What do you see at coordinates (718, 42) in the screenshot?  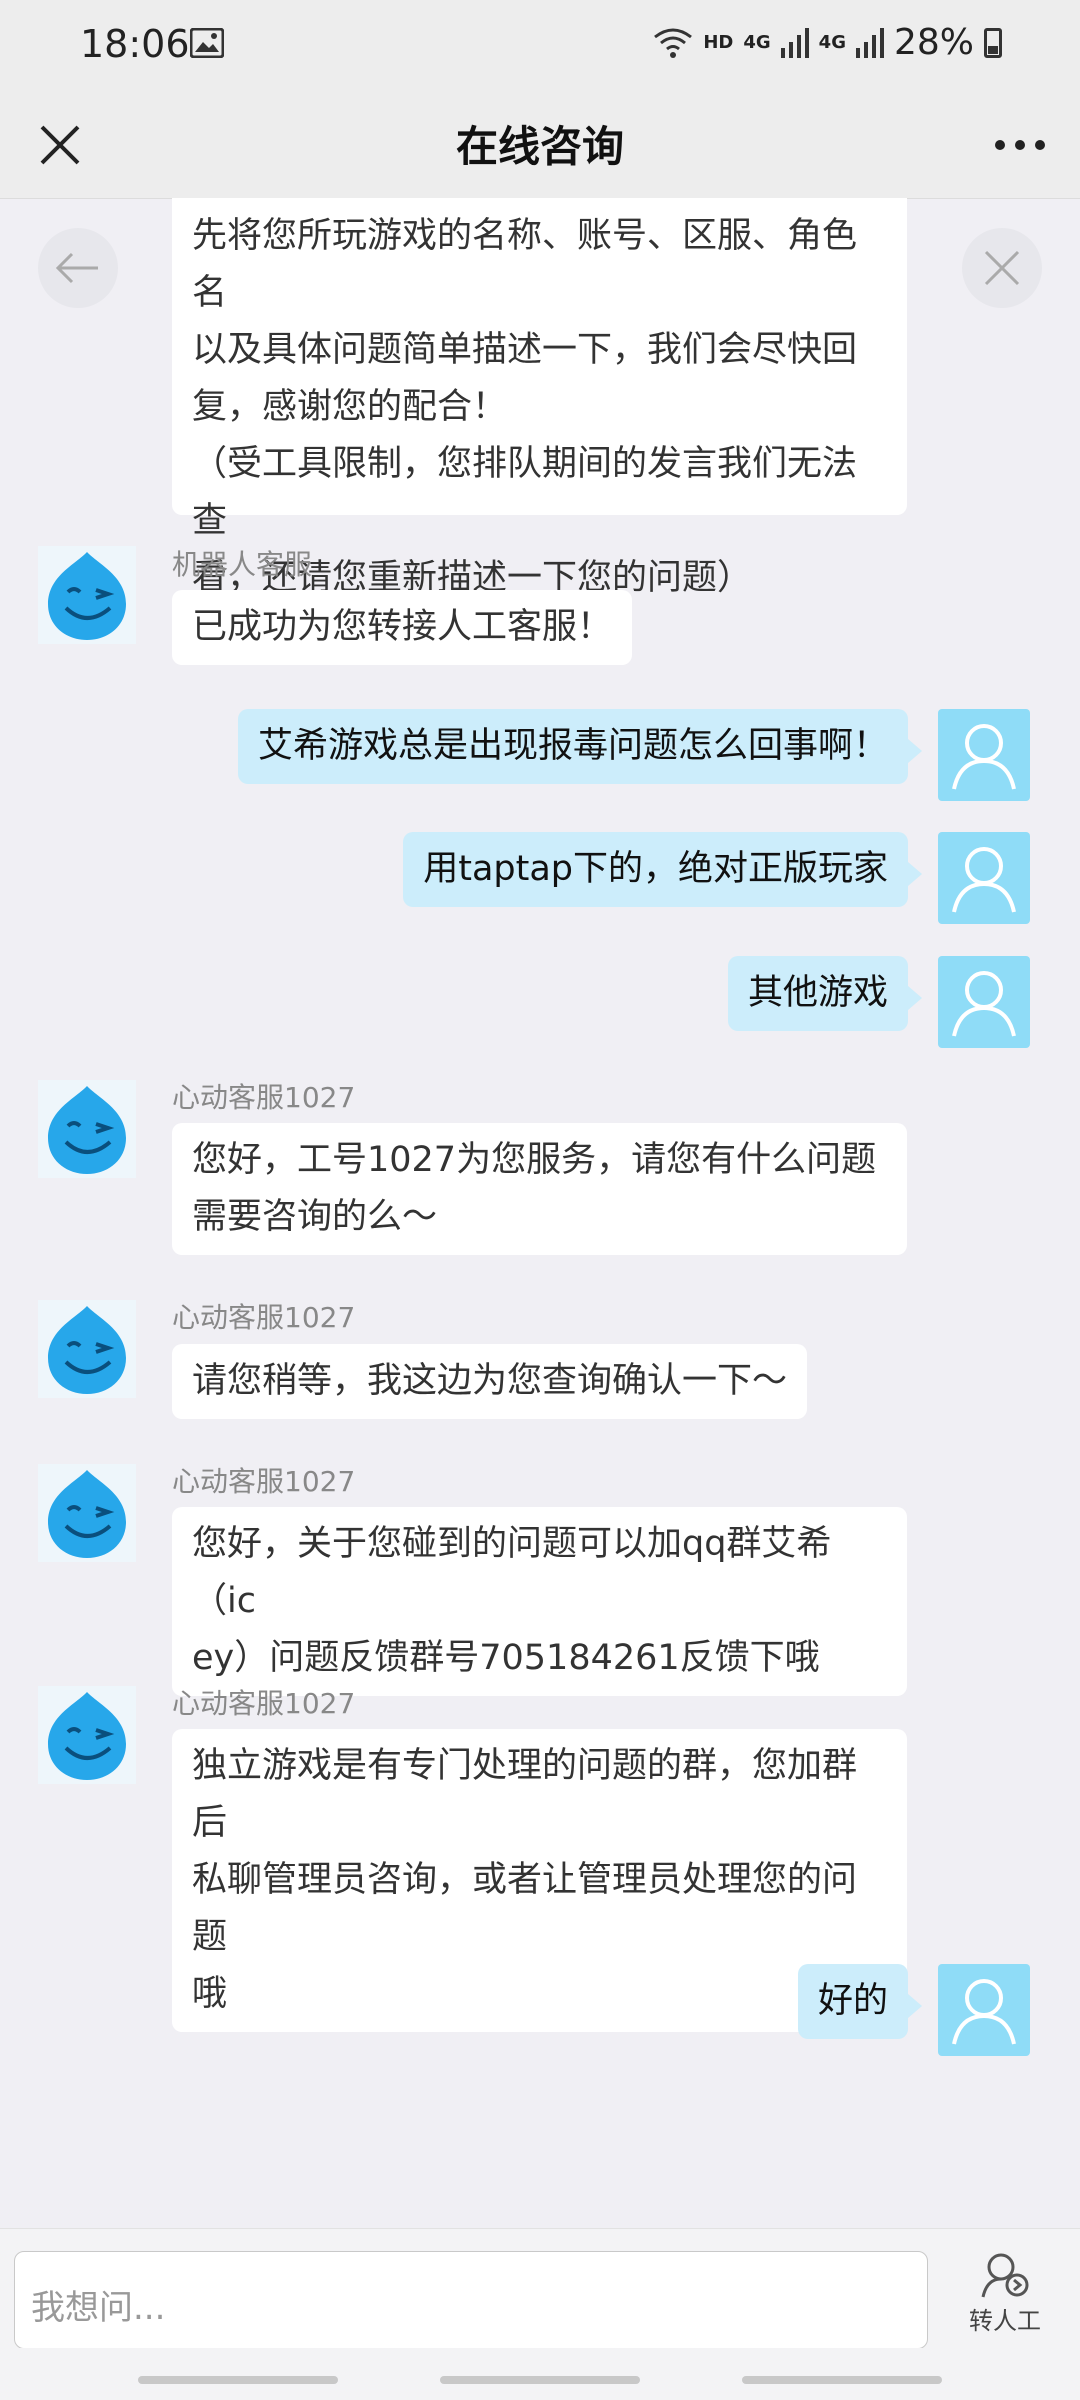 I see `hd-label: HD` at bounding box center [718, 42].